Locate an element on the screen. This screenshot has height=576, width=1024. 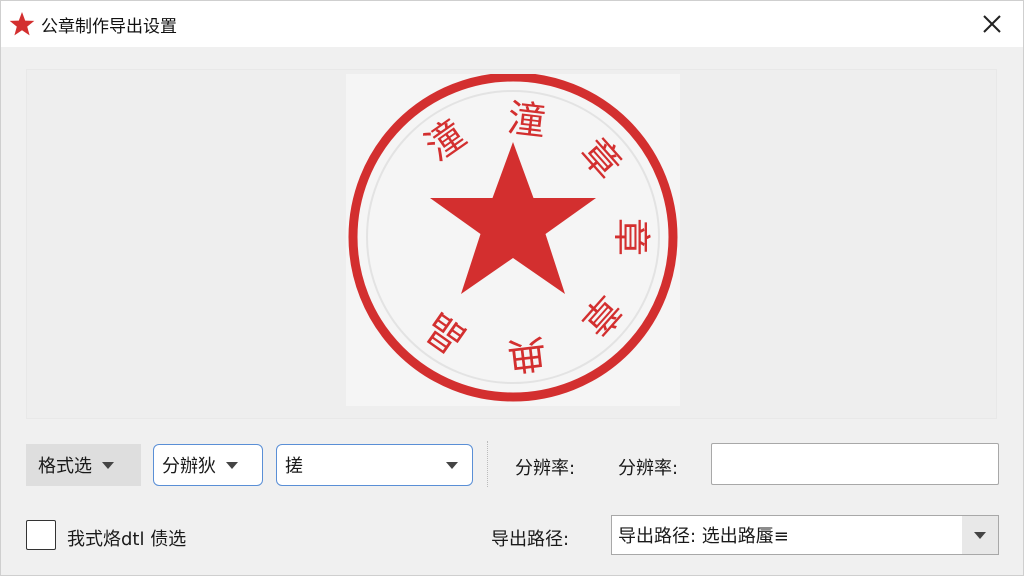
close-button is located at coordinates (992, 24).